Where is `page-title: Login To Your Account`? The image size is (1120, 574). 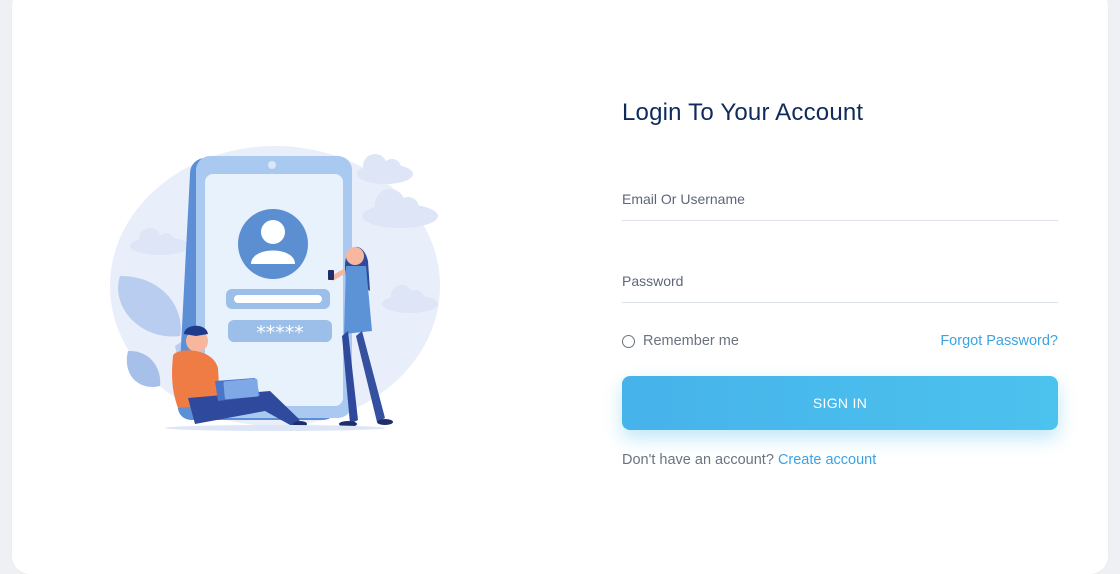 page-title: Login To Your Account is located at coordinates (743, 112).